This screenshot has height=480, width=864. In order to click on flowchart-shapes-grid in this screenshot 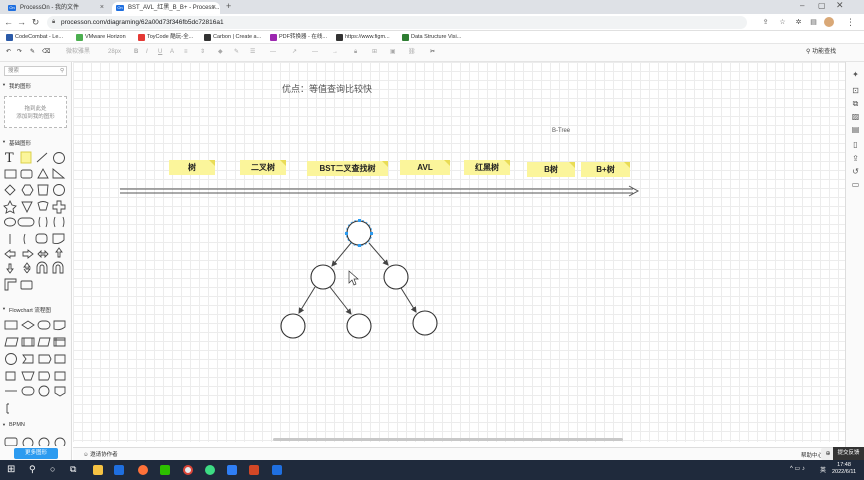, I will do `click(36, 366)`.